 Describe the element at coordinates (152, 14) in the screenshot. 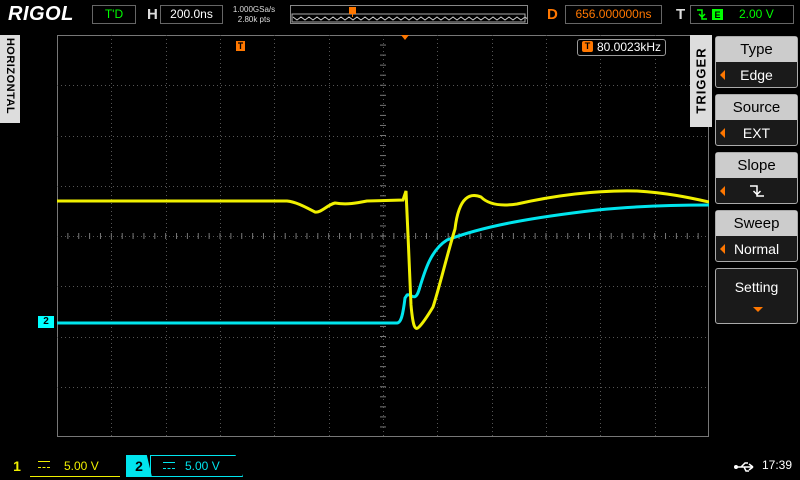

I see `timebase-label: H` at that location.